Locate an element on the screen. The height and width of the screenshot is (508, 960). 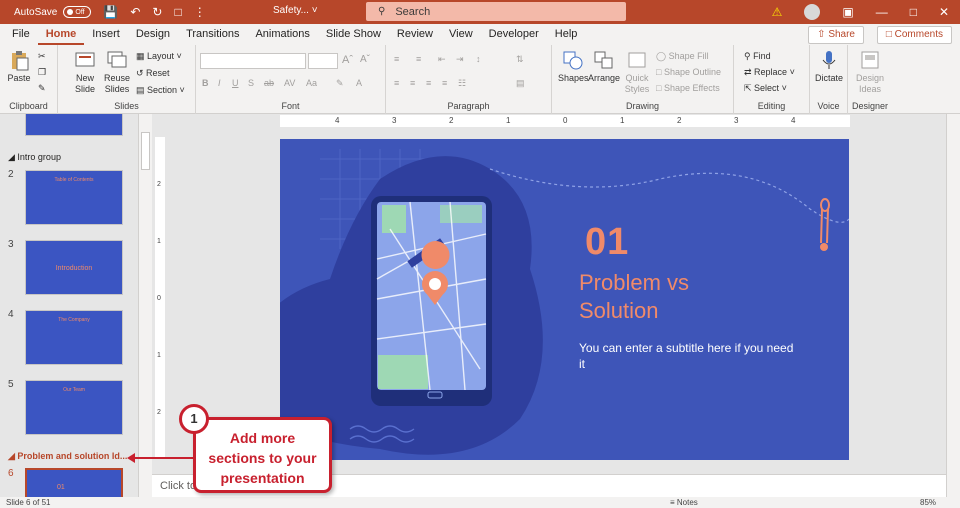
ruler-tick: 1 is located at coordinates (622, 120).